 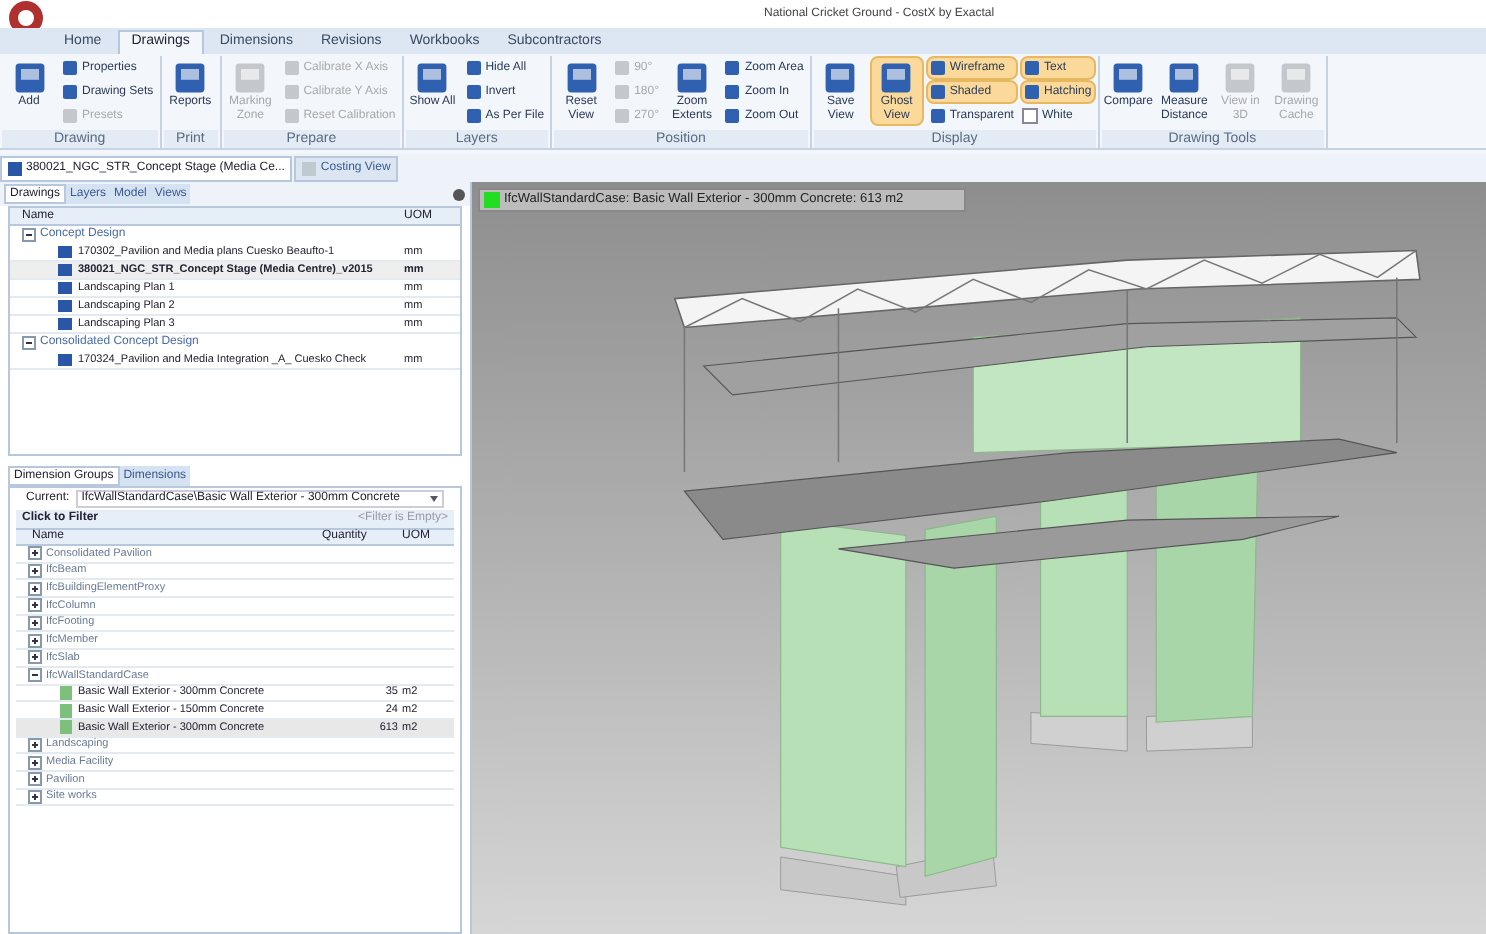 I want to click on dropdown-caret-icon, so click(x=434, y=499).